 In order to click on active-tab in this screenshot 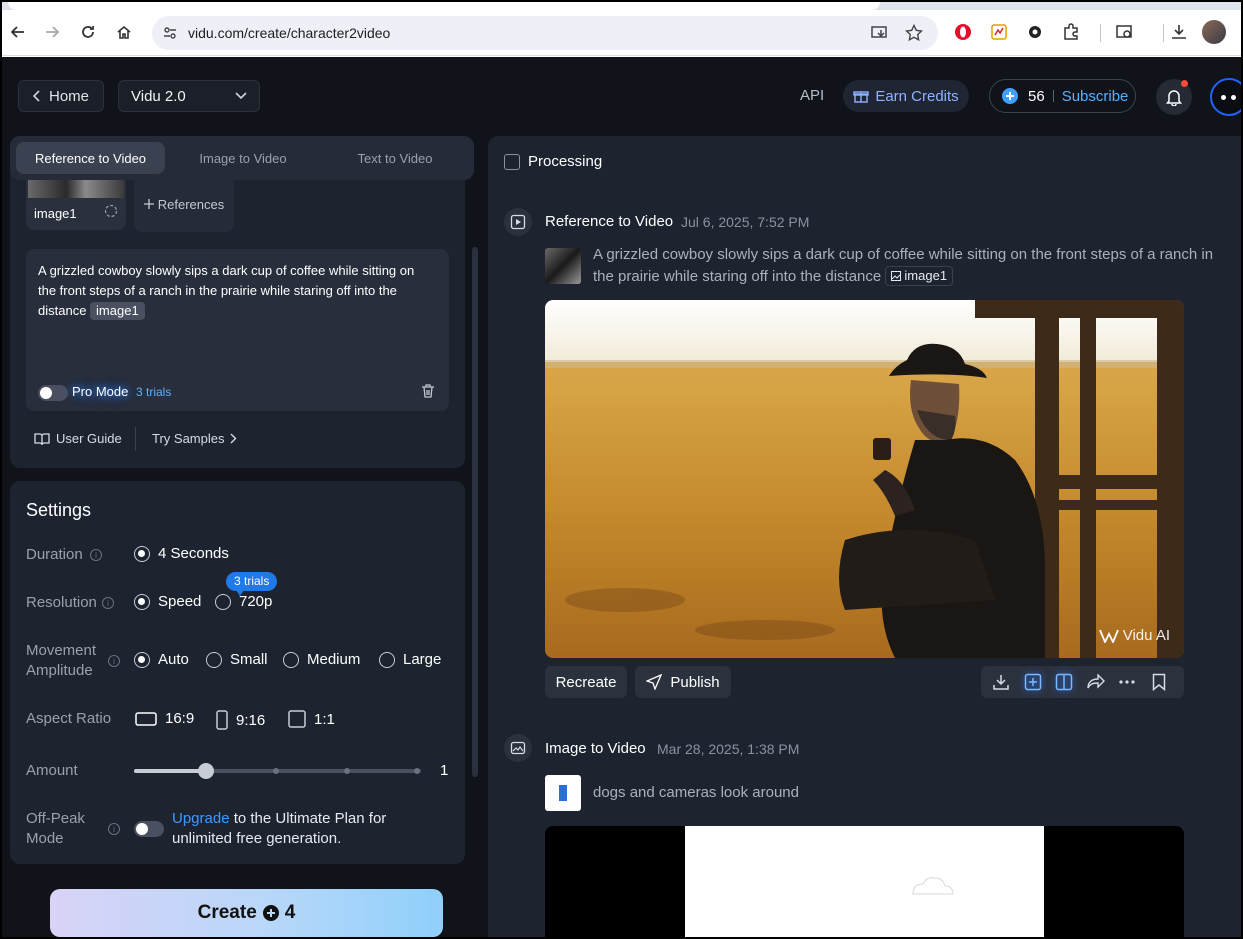, I will do `click(444, 6)`.